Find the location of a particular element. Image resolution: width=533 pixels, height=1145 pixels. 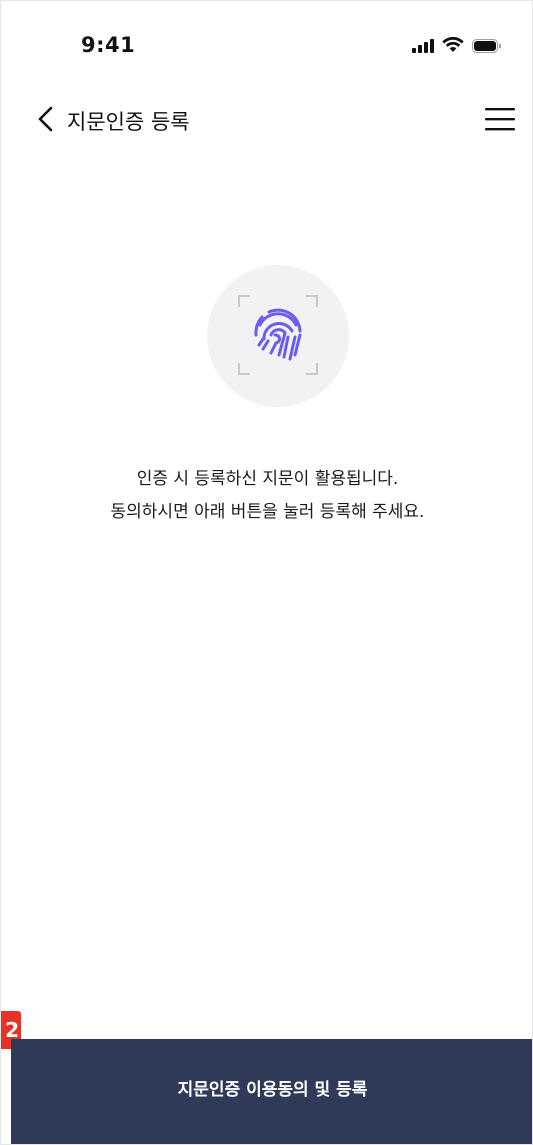

wifi-icon is located at coordinates (453, 46).